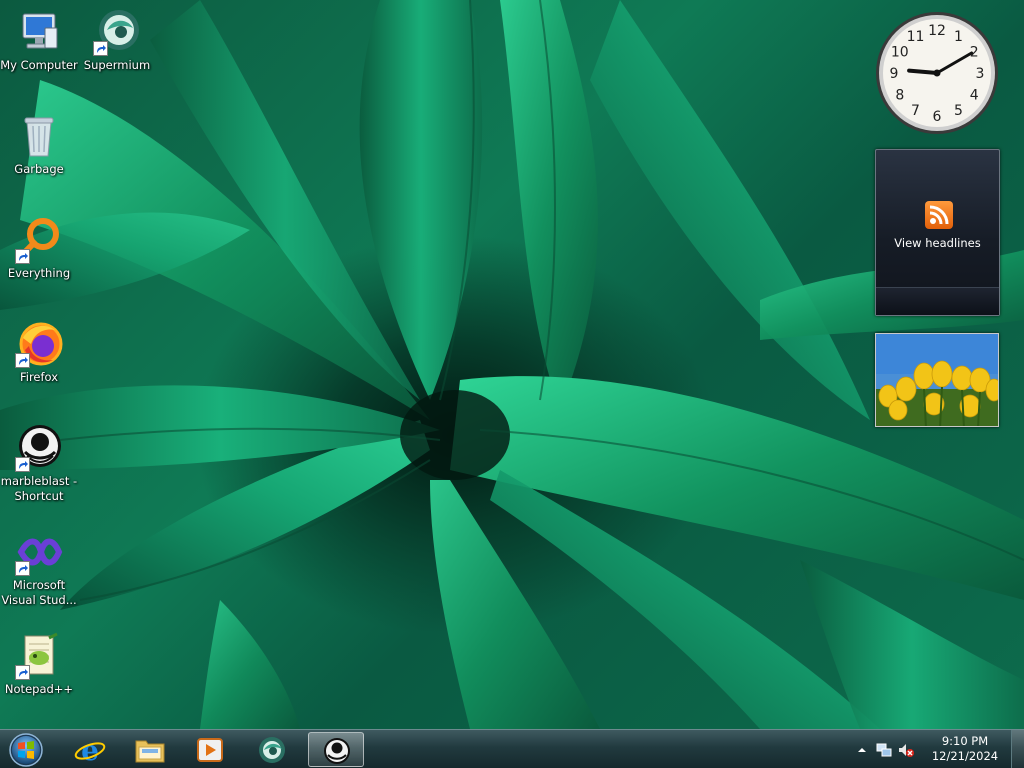 The width and height of the screenshot is (1024, 768). Describe the element at coordinates (39, 552) in the screenshot. I see `visual-studio-icon` at that location.